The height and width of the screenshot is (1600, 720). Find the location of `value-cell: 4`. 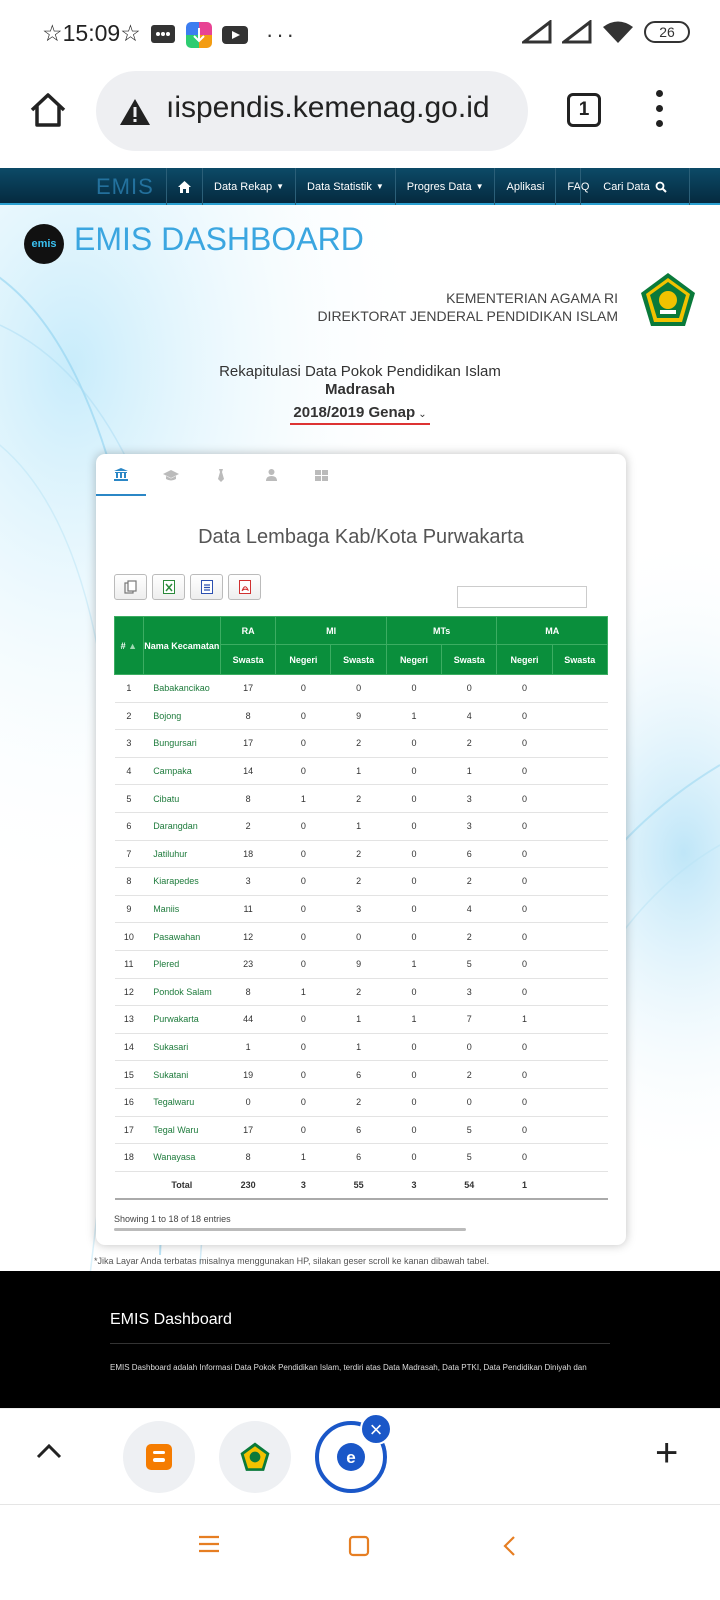

value-cell: 4 is located at coordinates (469, 909).